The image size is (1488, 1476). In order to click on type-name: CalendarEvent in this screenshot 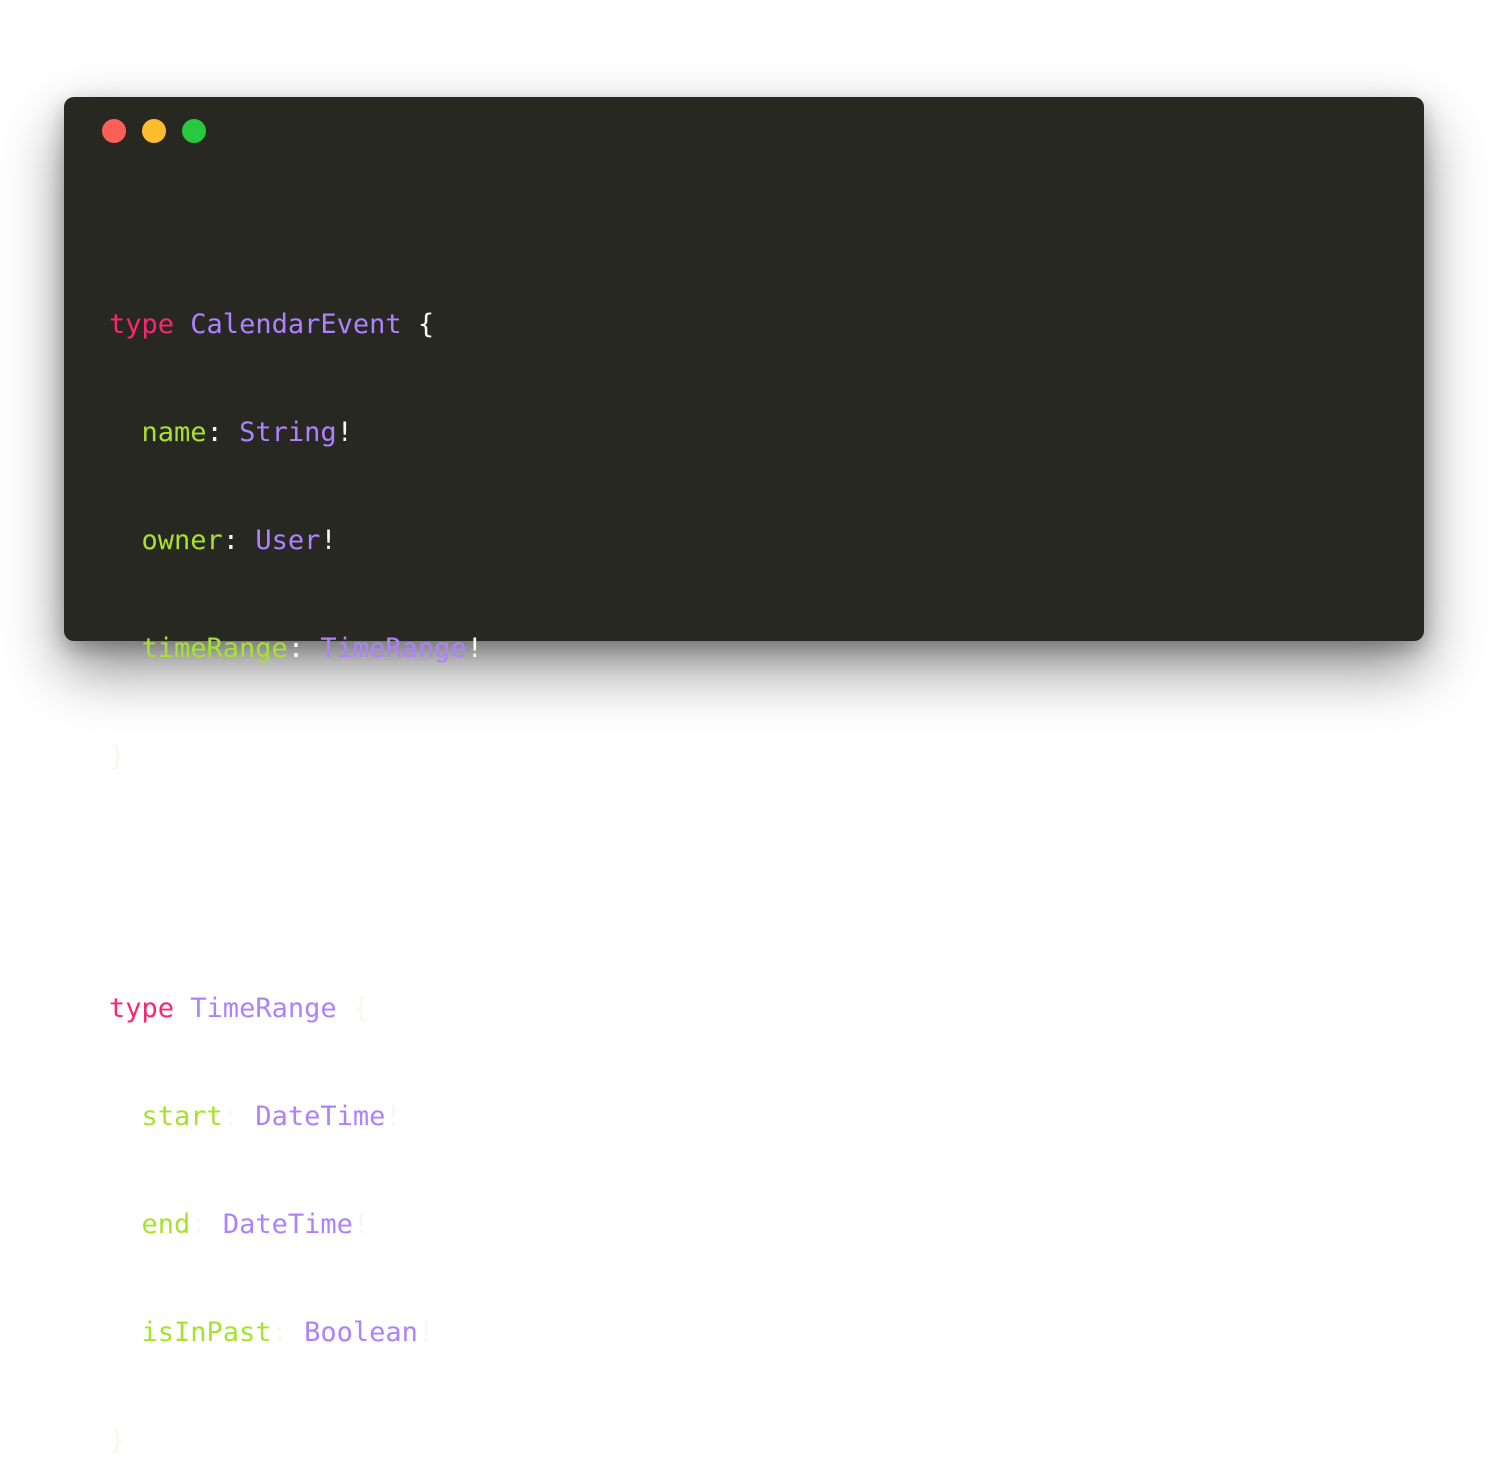, I will do `click(296, 324)`.